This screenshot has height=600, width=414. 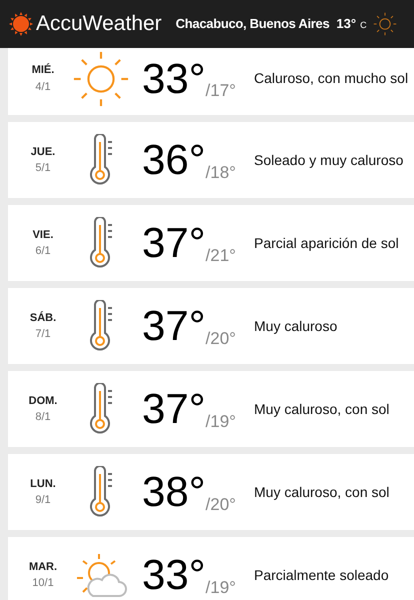 What do you see at coordinates (43, 500) in the screenshot?
I see `day-date: 9/1` at bounding box center [43, 500].